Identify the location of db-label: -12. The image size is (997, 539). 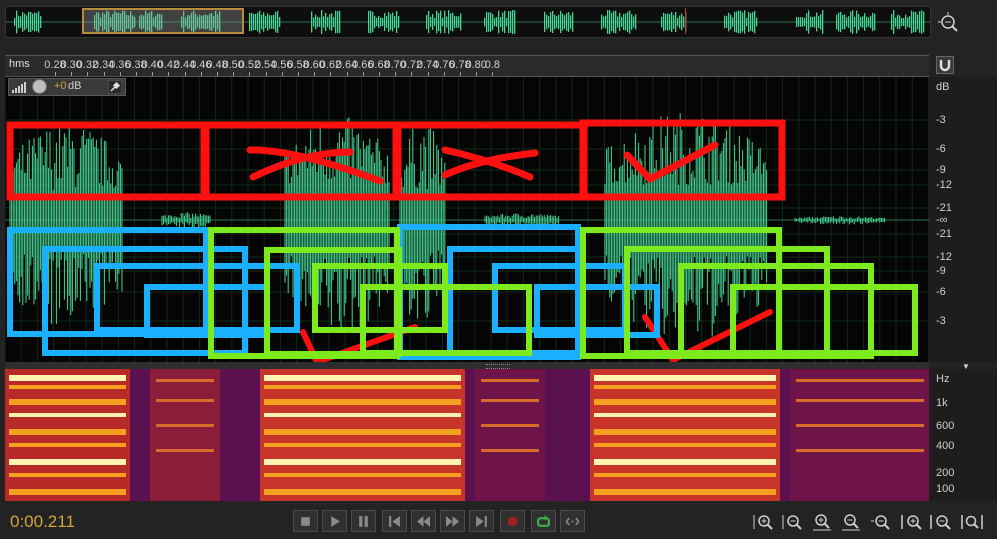
(944, 257).